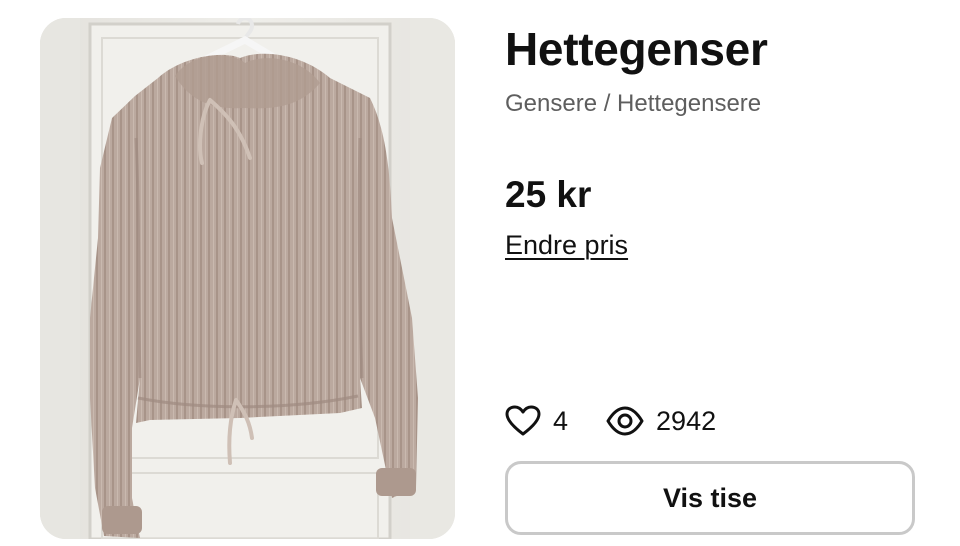  What do you see at coordinates (636, 49) in the screenshot?
I see `product-title: Hettegenser` at bounding box center [636, 49].